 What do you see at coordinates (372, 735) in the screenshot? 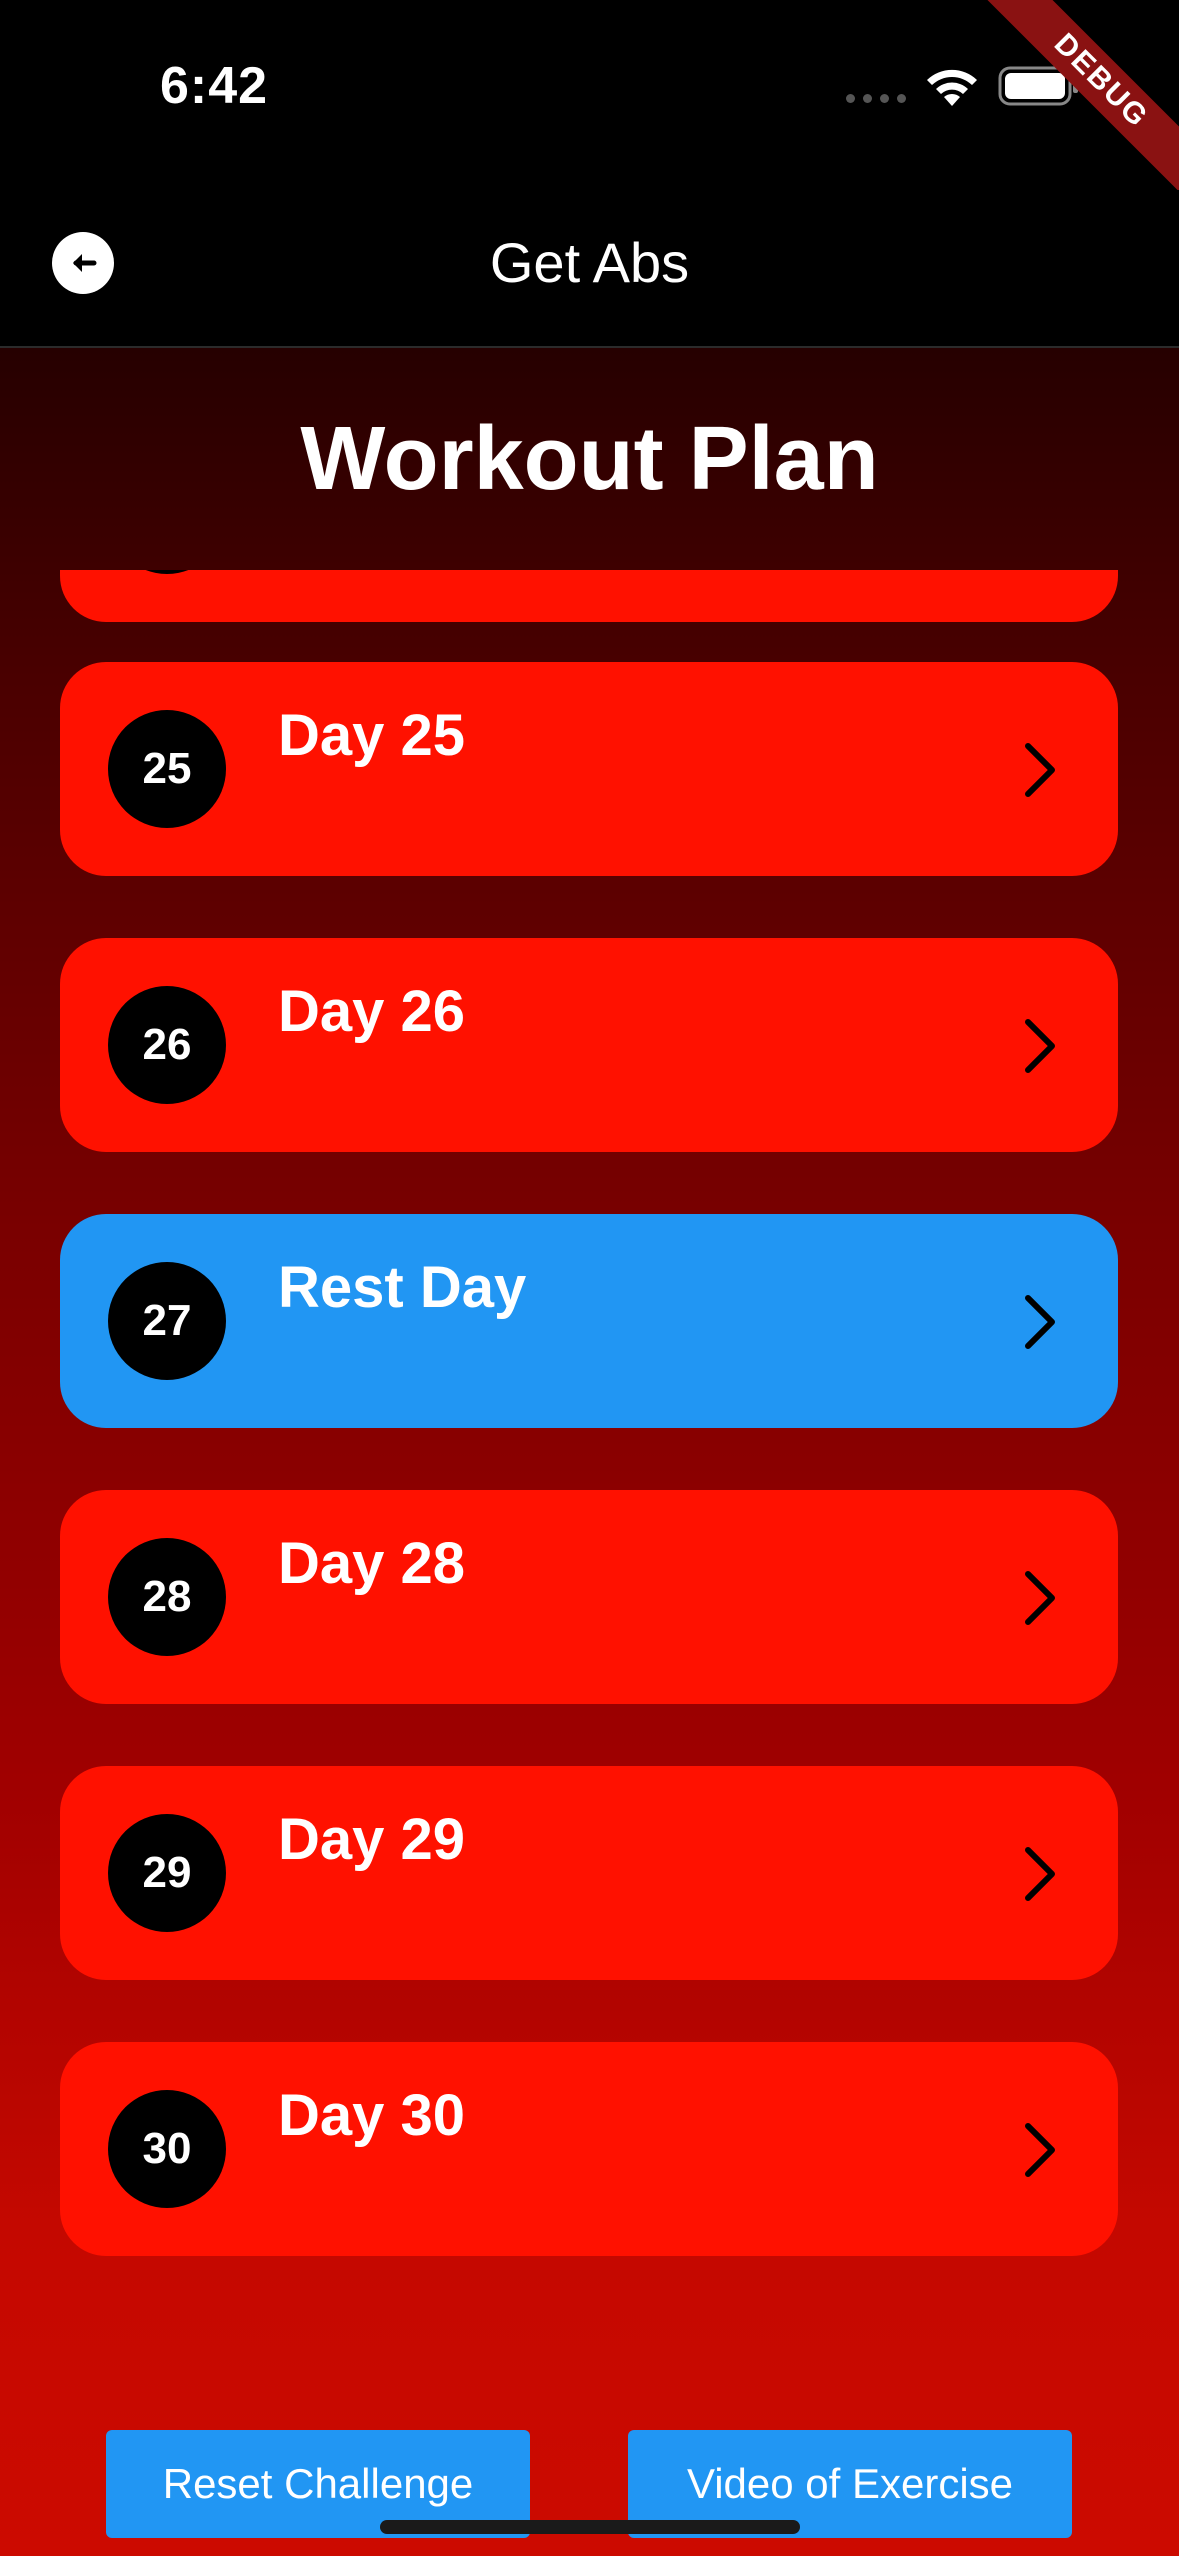
I see `day-label: Day 25` at bounding box center [372, 735].